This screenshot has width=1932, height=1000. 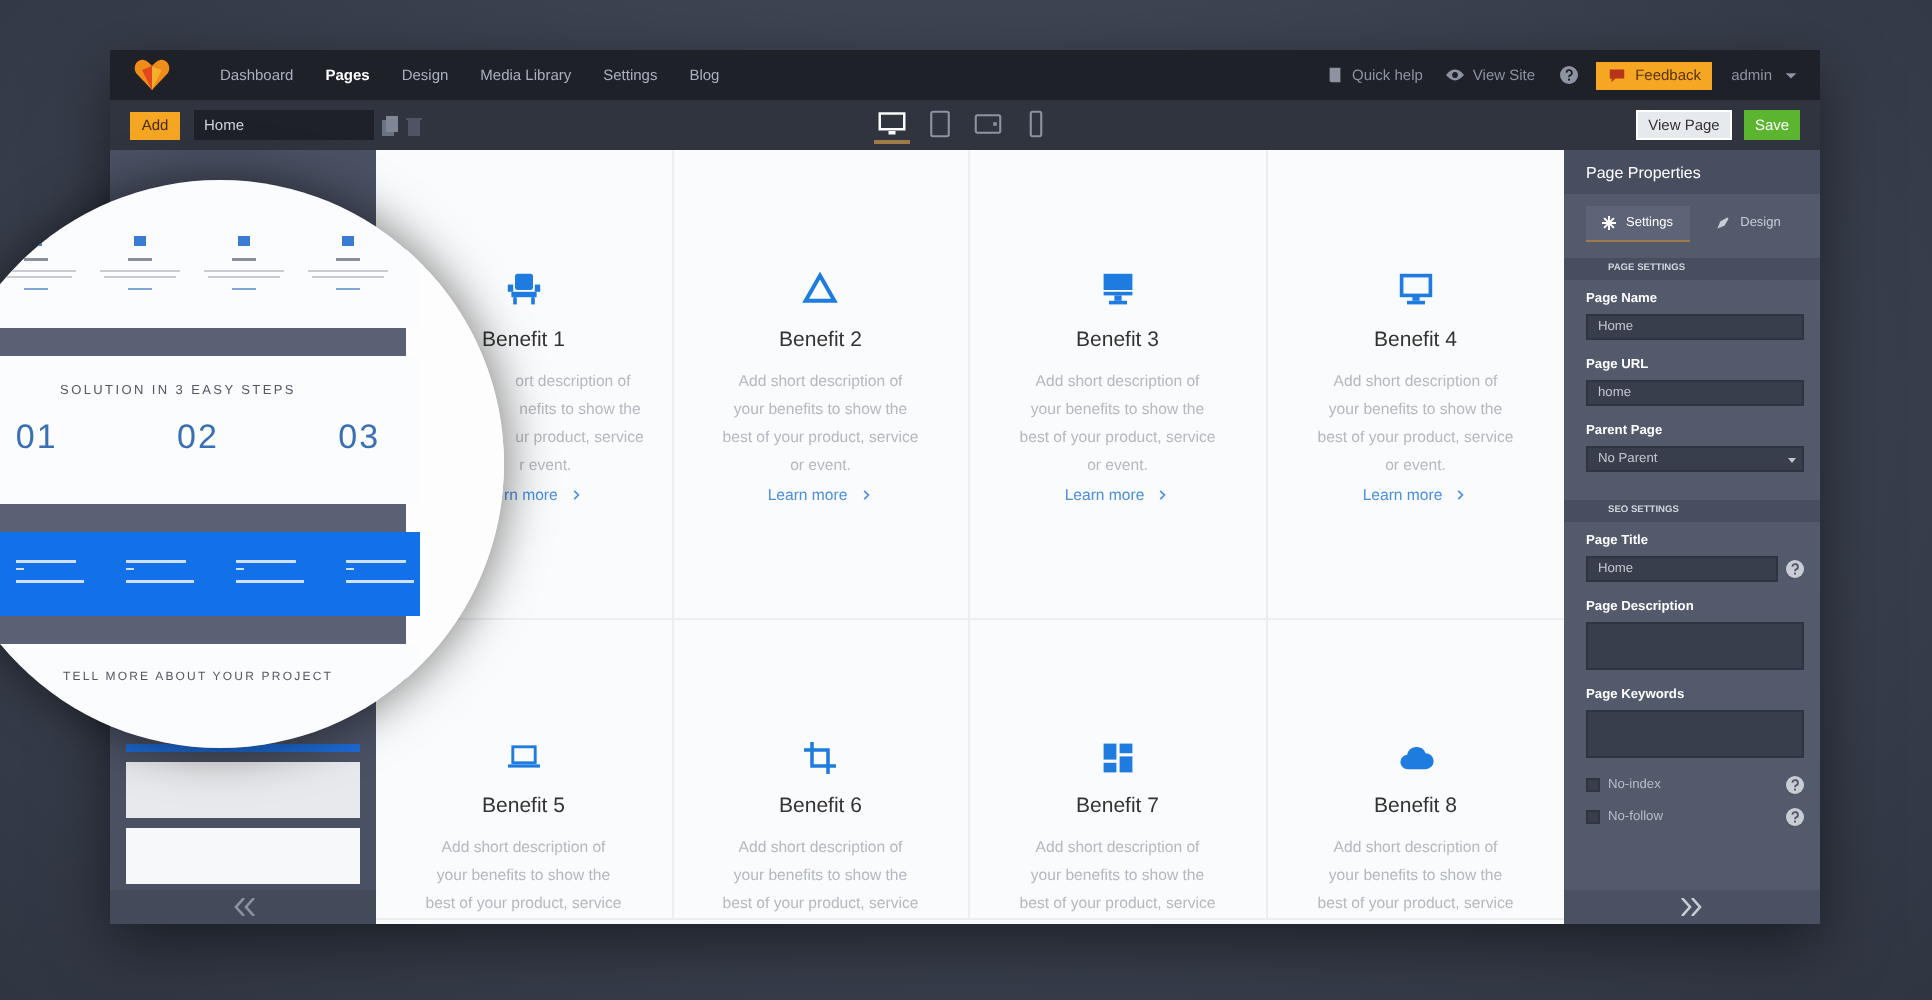 I want to click on double-chevron-left-icon, so click(x=243, y=907).